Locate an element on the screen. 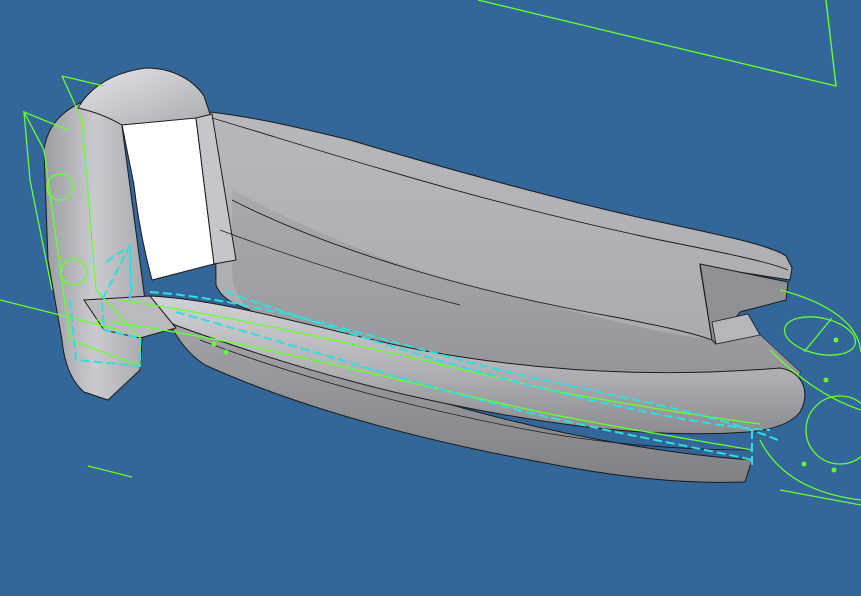 This screenshot has width=861, height=596. sketch-slot is located at coordinates (820, 336).